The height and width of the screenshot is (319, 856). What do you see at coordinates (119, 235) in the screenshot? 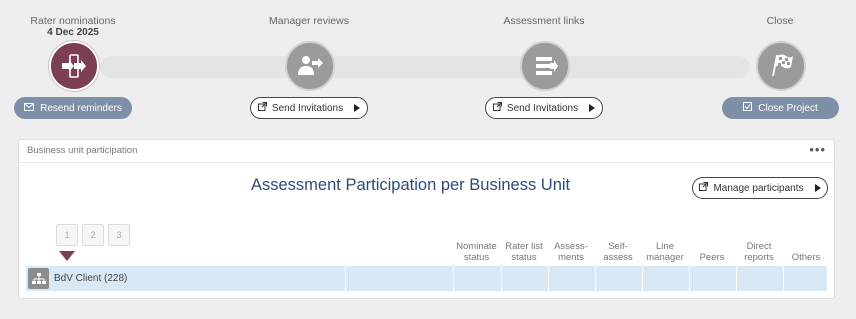
I see `level-3-button: 3` at bounding box center [119, 235].